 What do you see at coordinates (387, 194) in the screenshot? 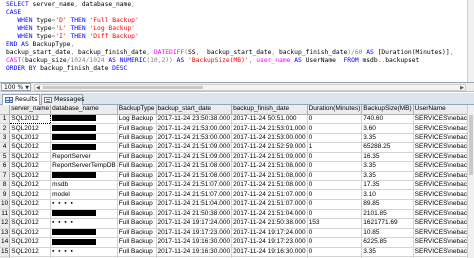
I see `cell-size: 3.10` at bounding box center [387, 194].